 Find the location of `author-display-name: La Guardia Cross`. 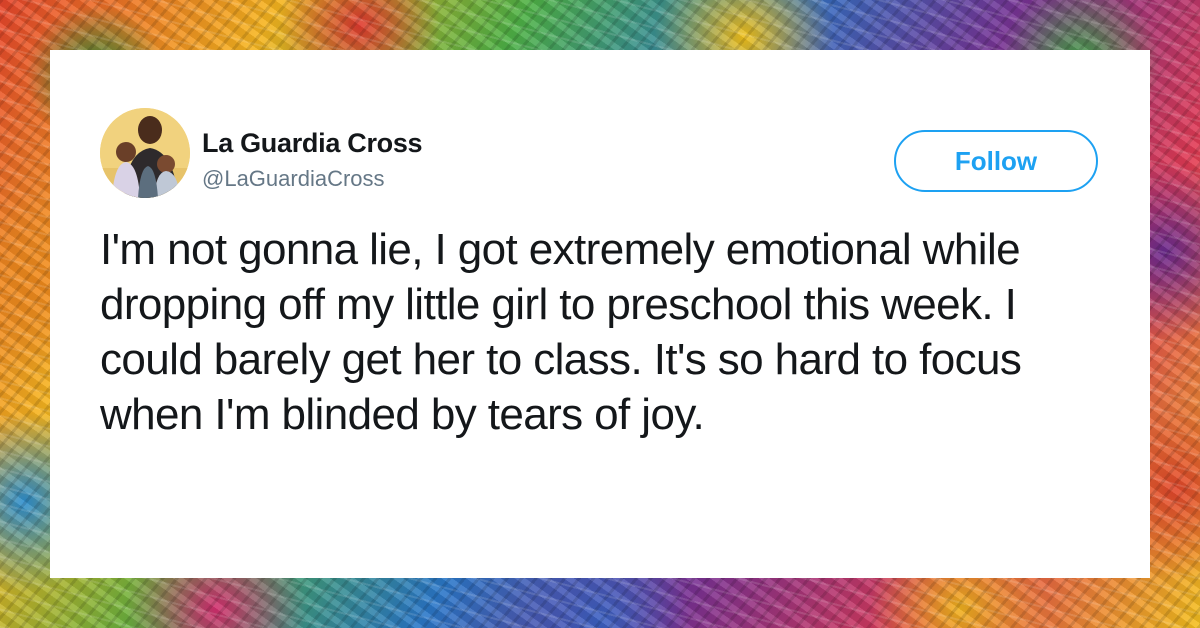

author-display-name: La Guardia Cross is located at coordinates (312, 143).